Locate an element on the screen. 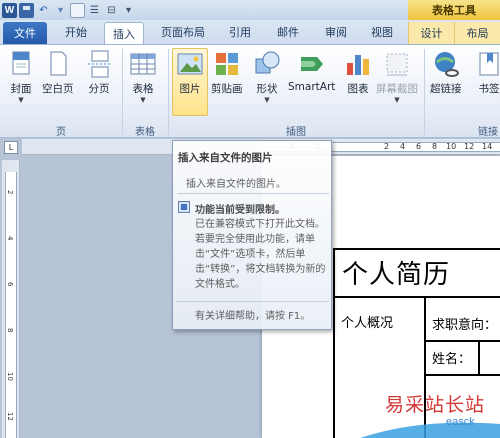 The height and width of the screenshot is (438, 500). compatibility-info-icon is located at coordinates (184, 207).